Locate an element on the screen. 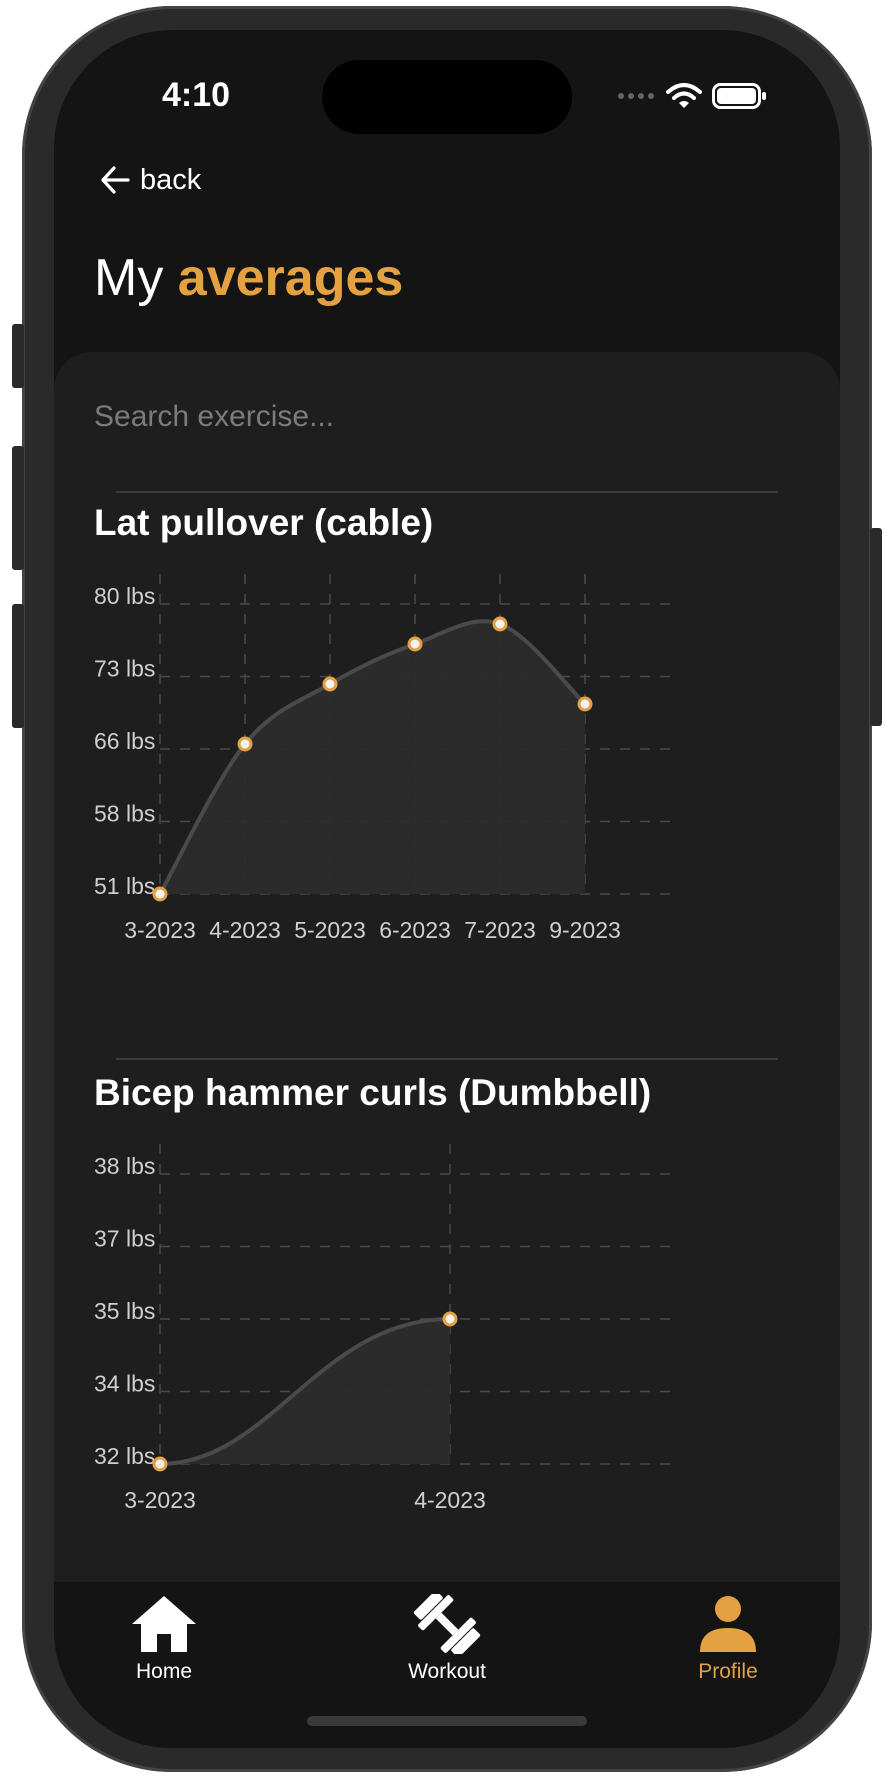  tab-label: Workout is located at coordinates (447, 1671).